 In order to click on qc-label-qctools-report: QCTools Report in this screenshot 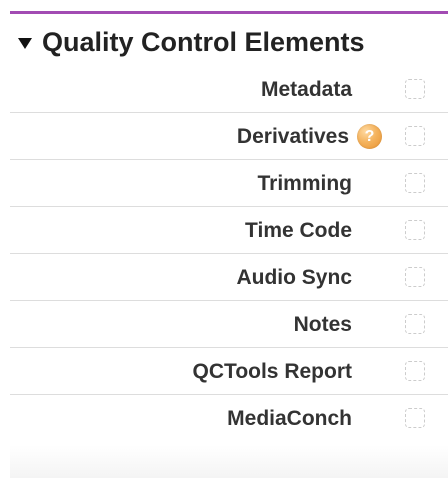, I will do `click(272, 371)`.